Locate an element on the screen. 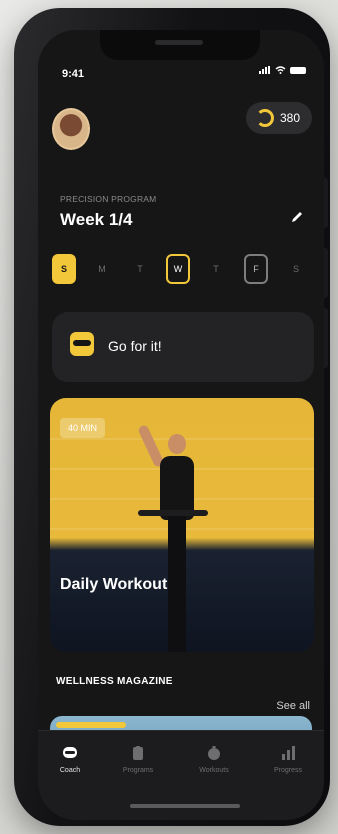 The height and width of the screenshot is (834, 338). workout-title: Daily Workout is located at coordinates (114, 584).